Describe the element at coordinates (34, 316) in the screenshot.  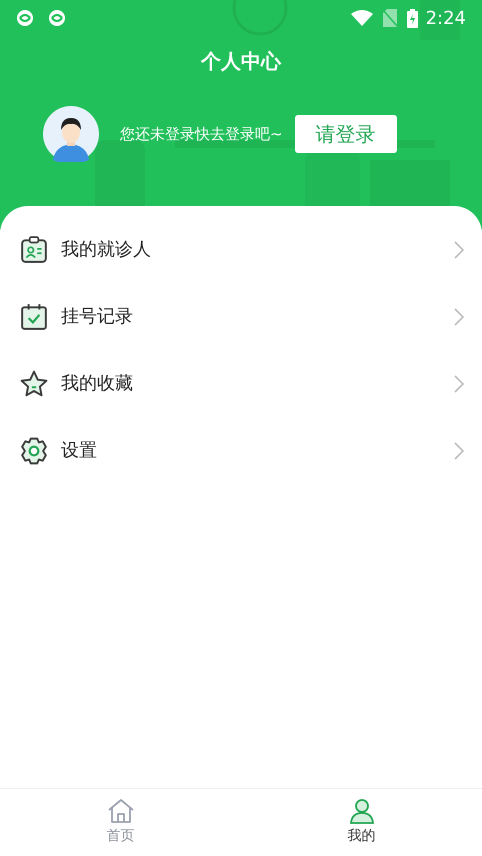
I see `calendar-check-icon` at that location.